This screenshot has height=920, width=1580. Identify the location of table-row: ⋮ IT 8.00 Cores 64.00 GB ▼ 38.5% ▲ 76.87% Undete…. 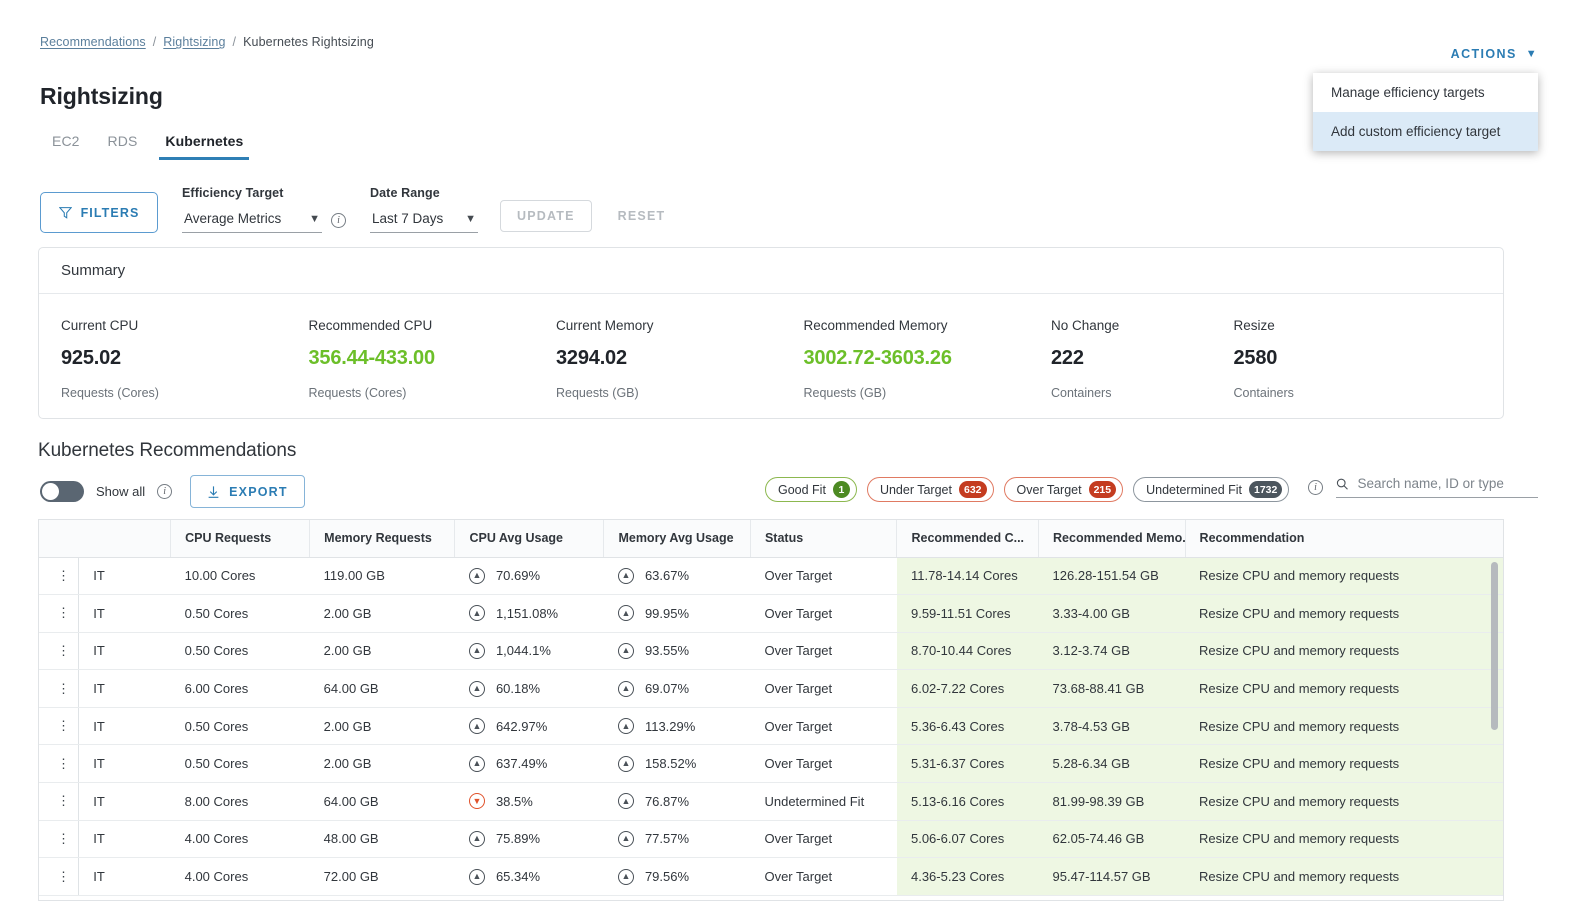
(771, 801).